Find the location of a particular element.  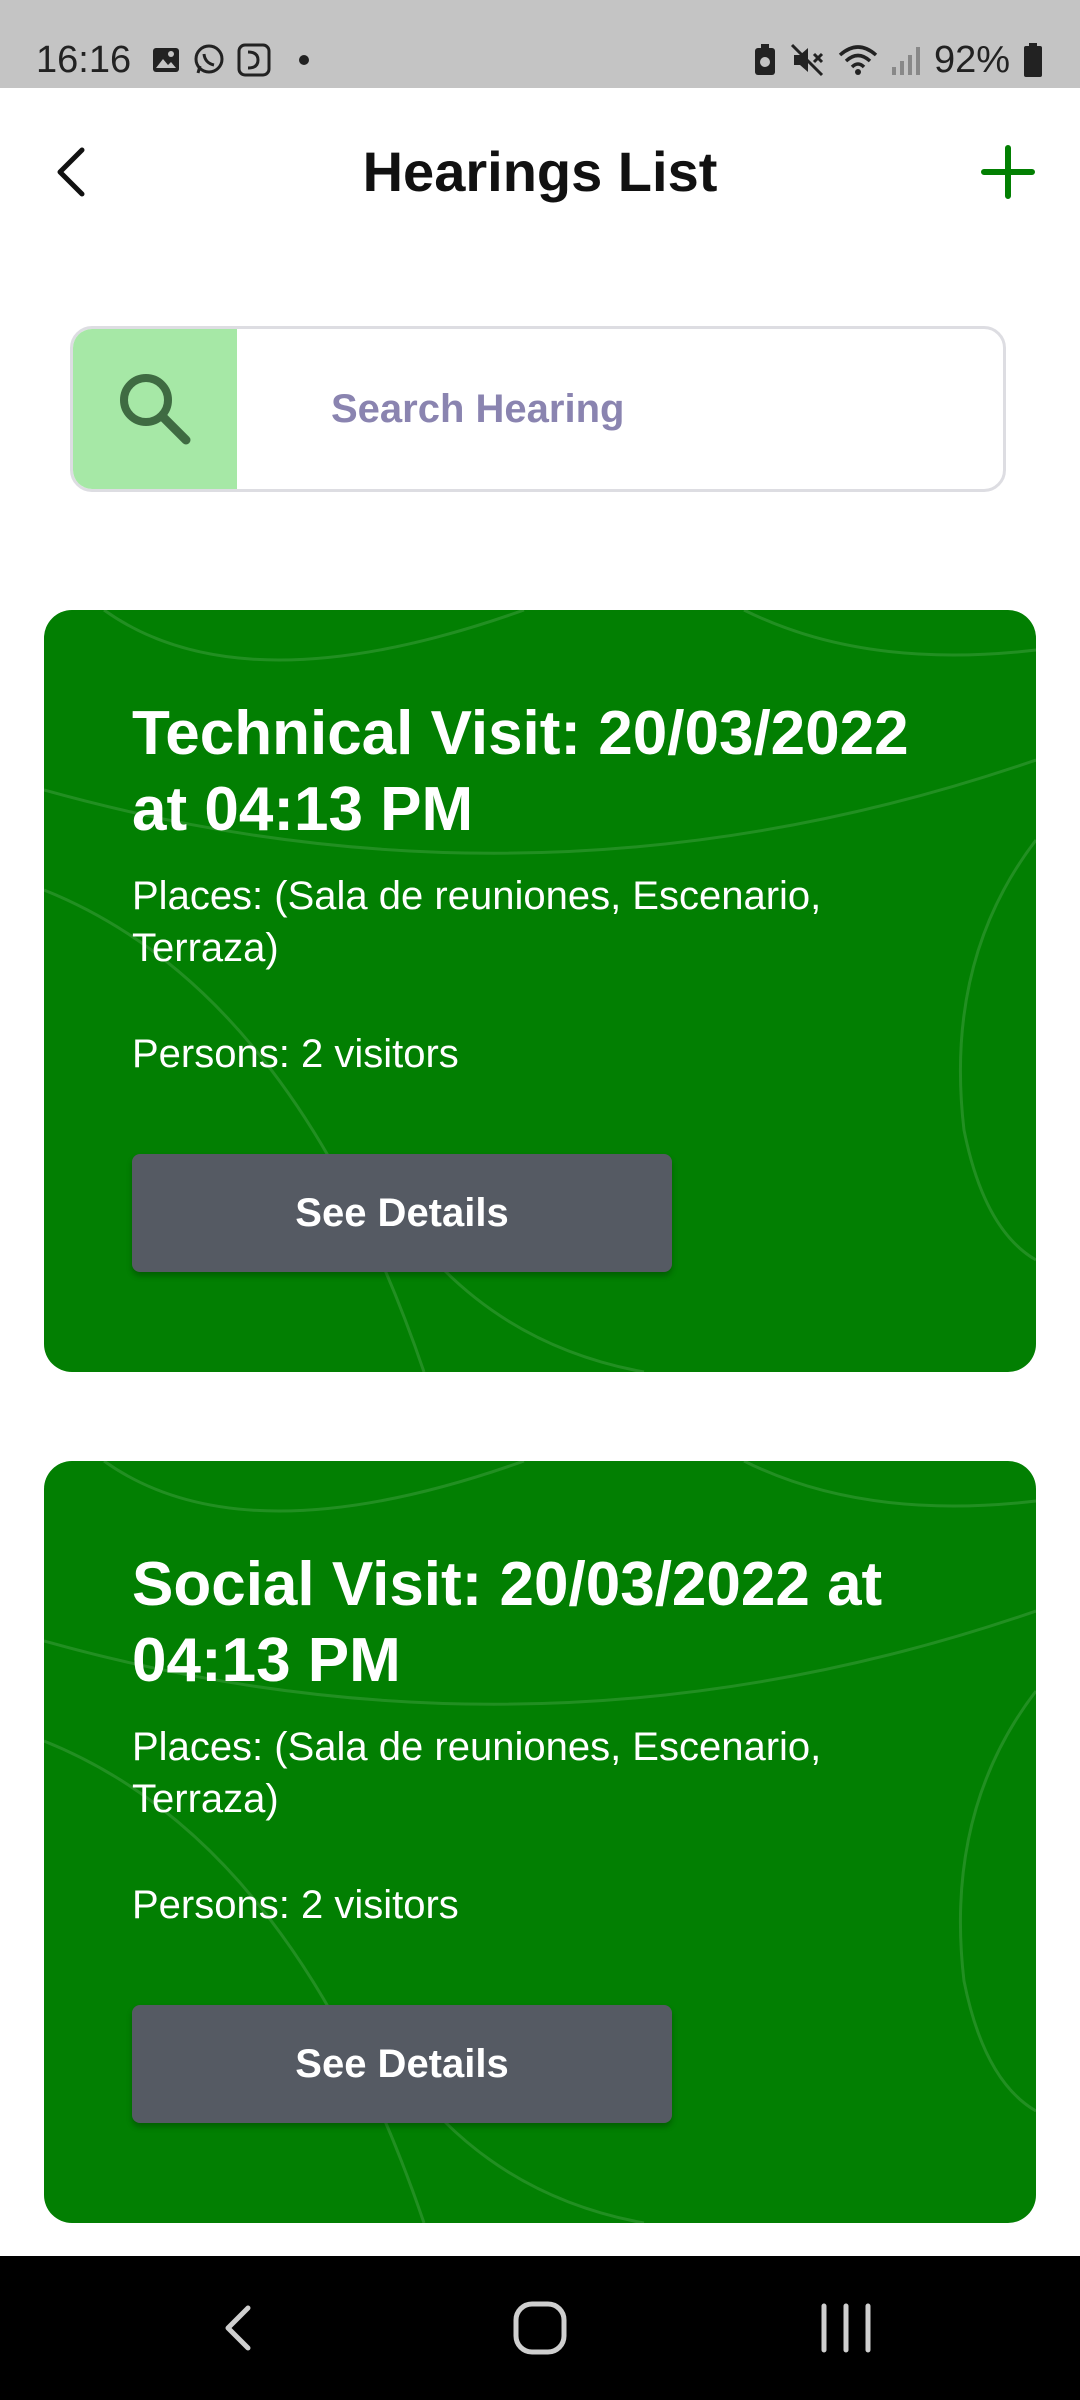

nav-recents-icon is located at coordinates (846, 2328).